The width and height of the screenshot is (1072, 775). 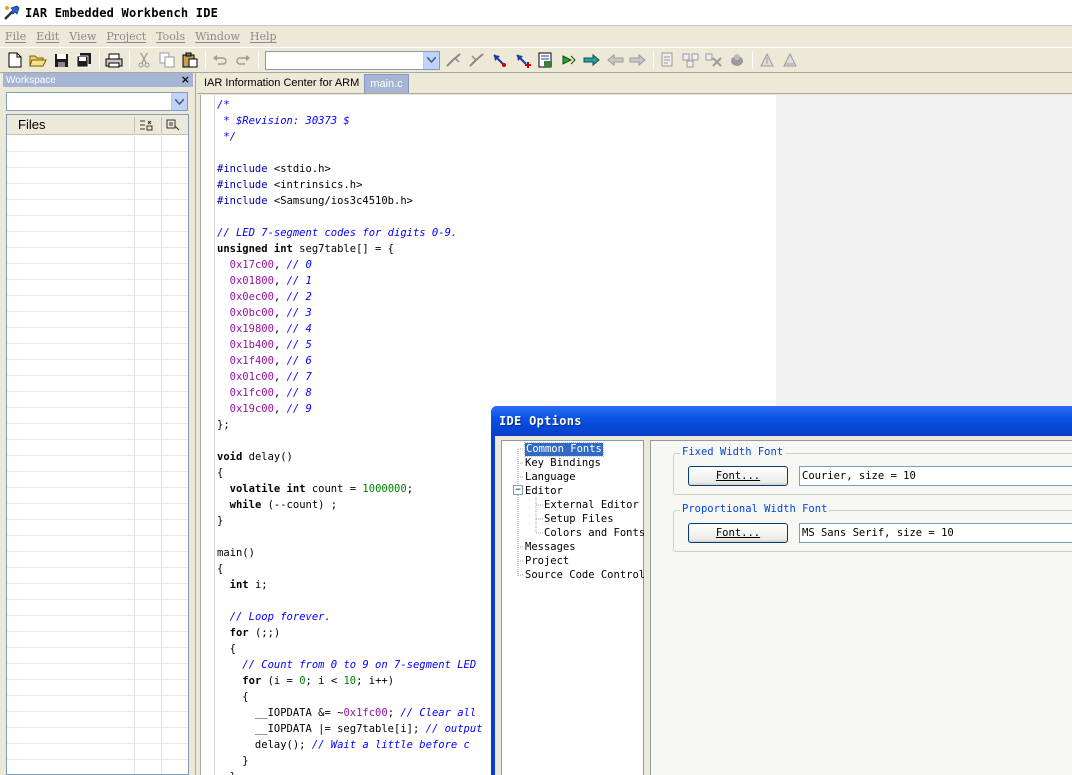 What do you see at coordinates (84, 60) in the screenshot?
I see `save-all-icon` at bounding box center [84, 60].